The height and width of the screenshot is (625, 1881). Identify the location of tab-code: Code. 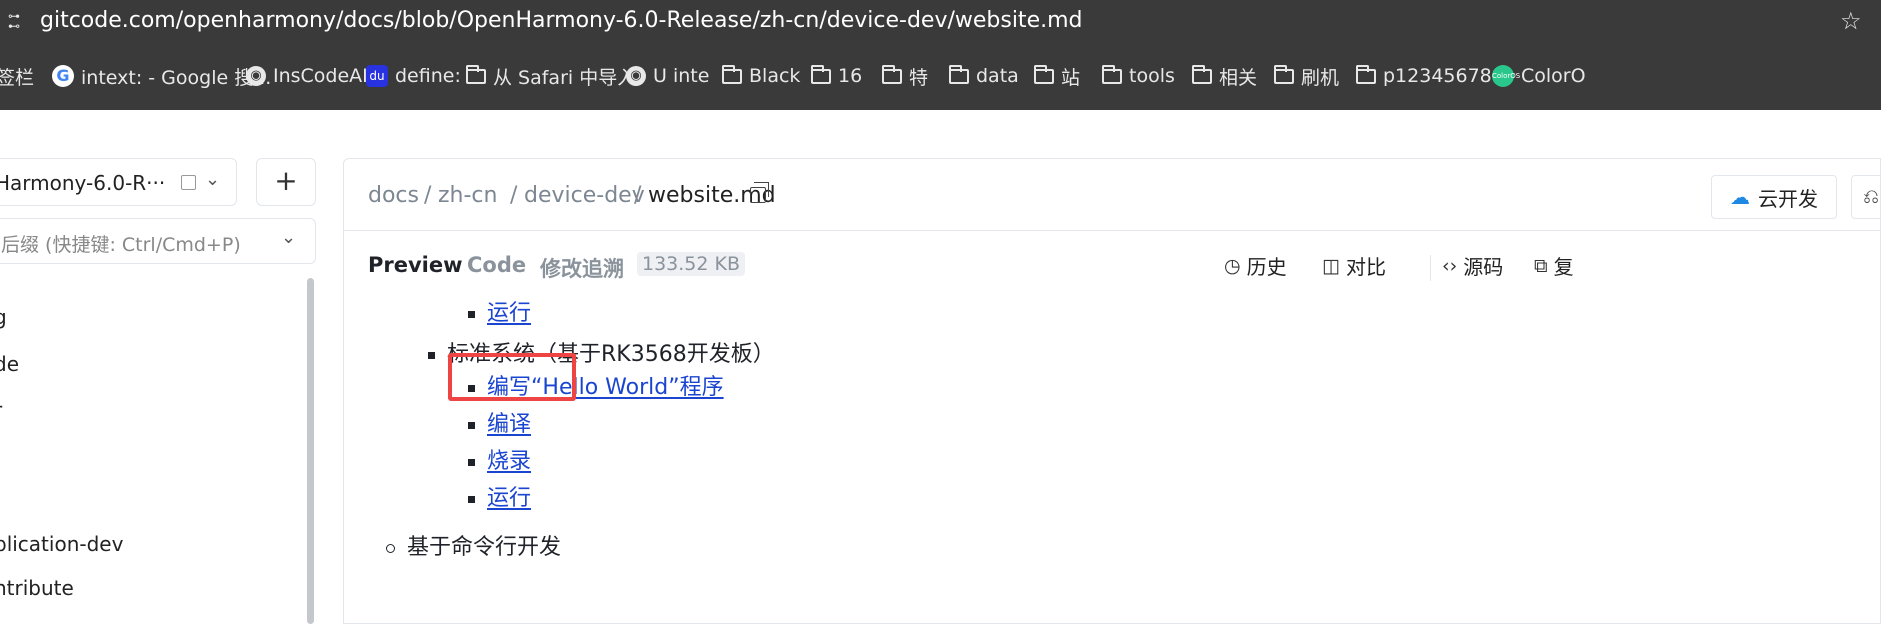
(496, 265).